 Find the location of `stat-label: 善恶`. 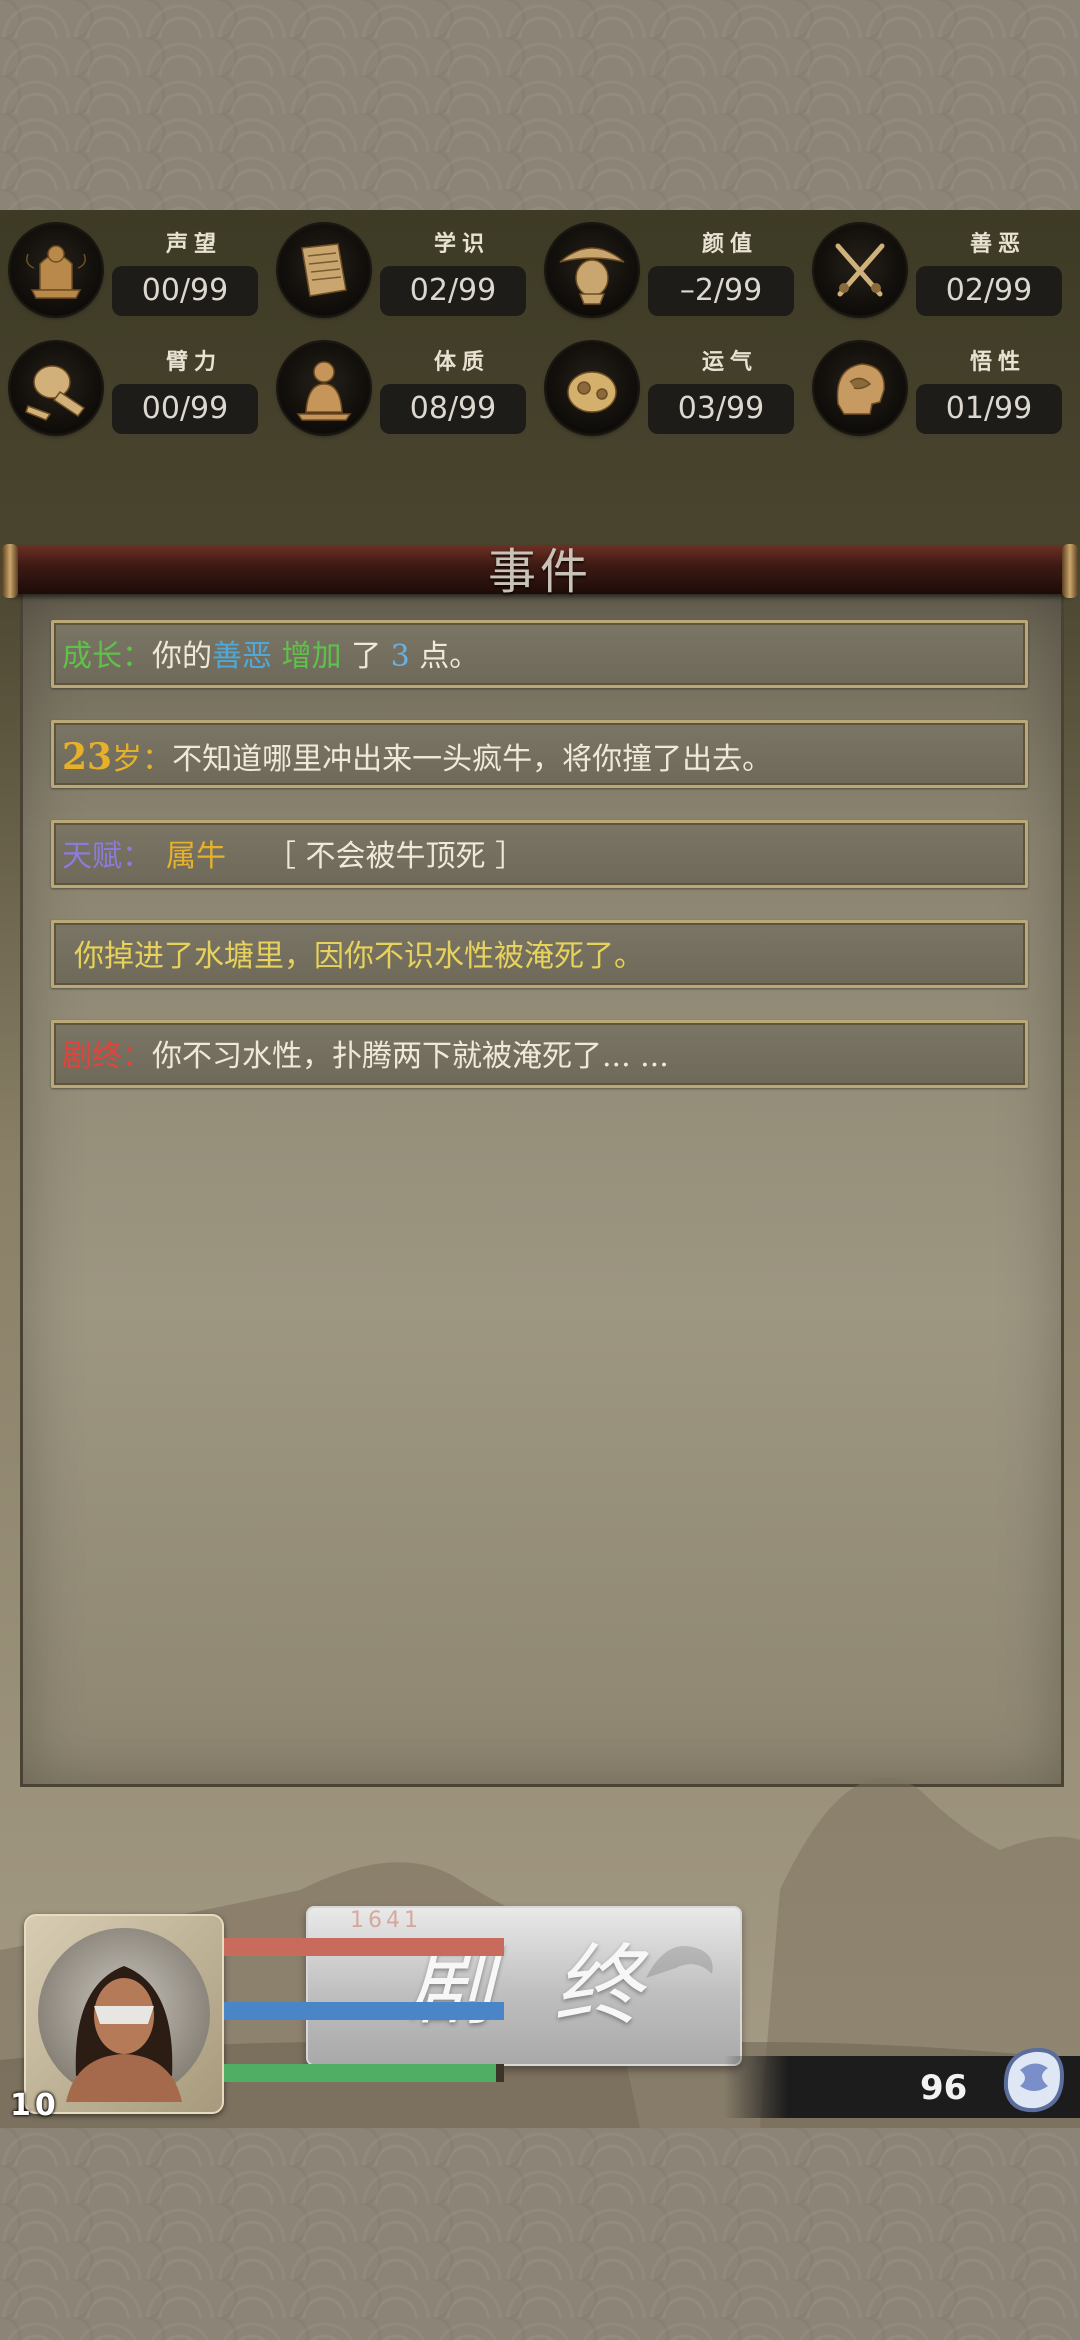

stat-label: 善恶 is located at coordinates (997, 244).